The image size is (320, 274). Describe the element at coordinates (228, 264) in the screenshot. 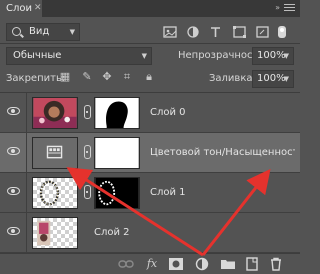

I see `folder-icon` at that location.